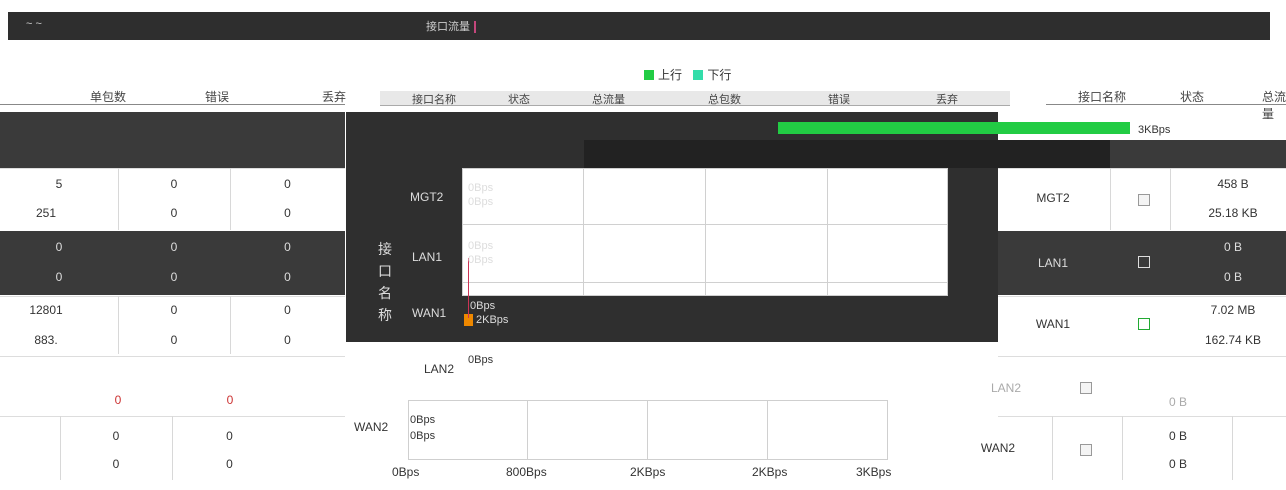 The width and height of the screenshot is (1286, 490). Describe the element at coordinates (1233, 310) in the screenshot. I see `cell: 7.02 MB` at that location.